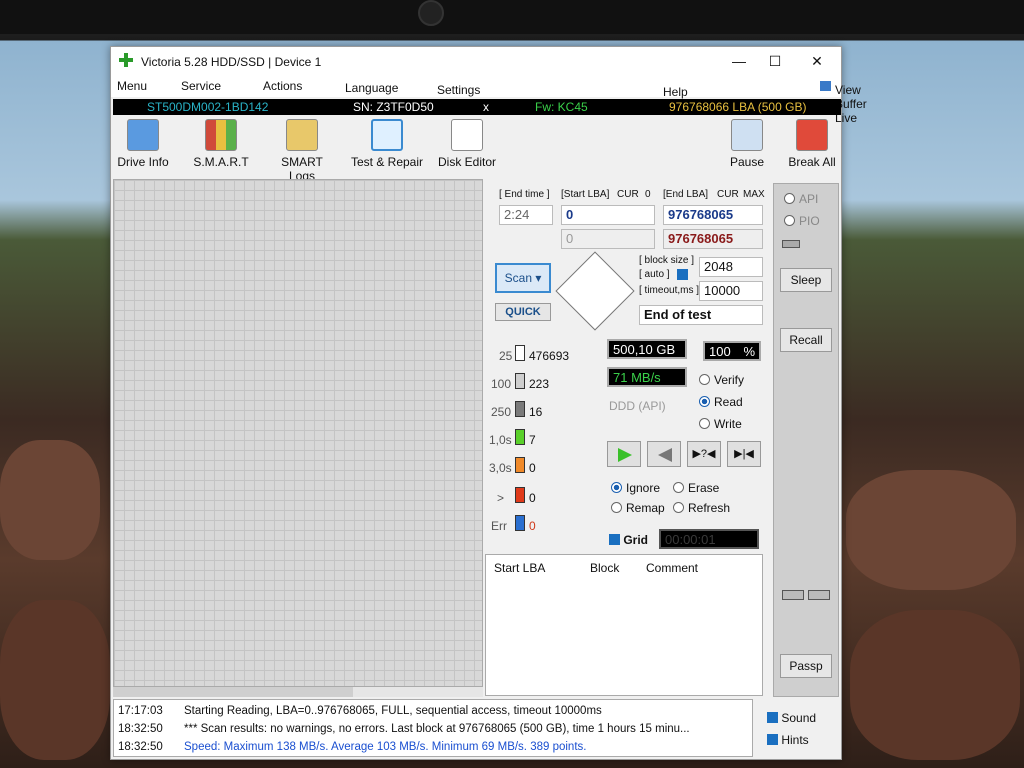 Image resolution: width=1024 pixels, height=768 pixels. I want to click on ignore-radio-dot, so click(616, 487).